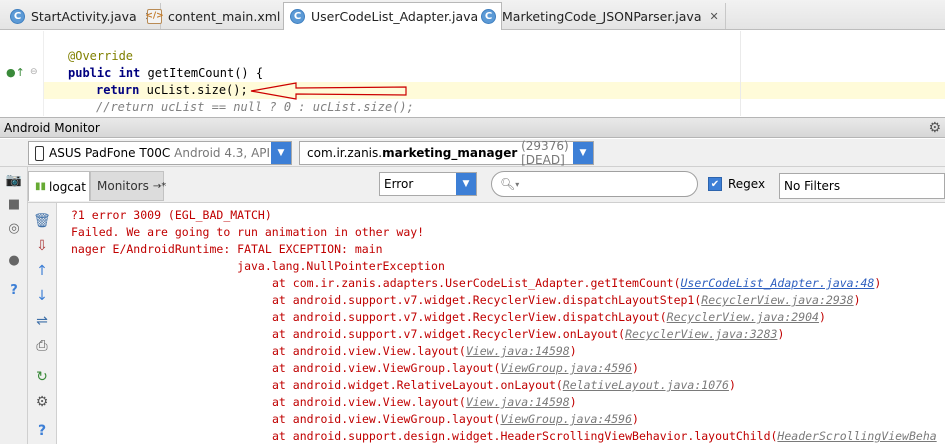 This screenshot has height=444, width=945. I want to click on code-line: @Override, so click(101, 56).